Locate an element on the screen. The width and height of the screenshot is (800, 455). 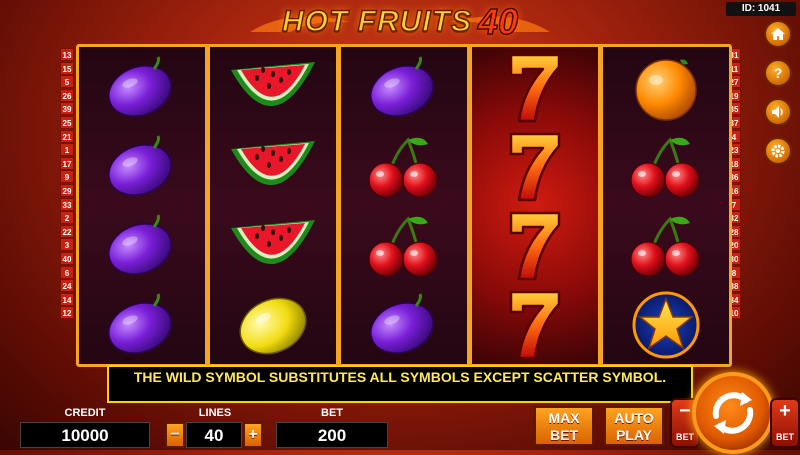
payline-number-left: 5 is located at coordinates (67, 82).